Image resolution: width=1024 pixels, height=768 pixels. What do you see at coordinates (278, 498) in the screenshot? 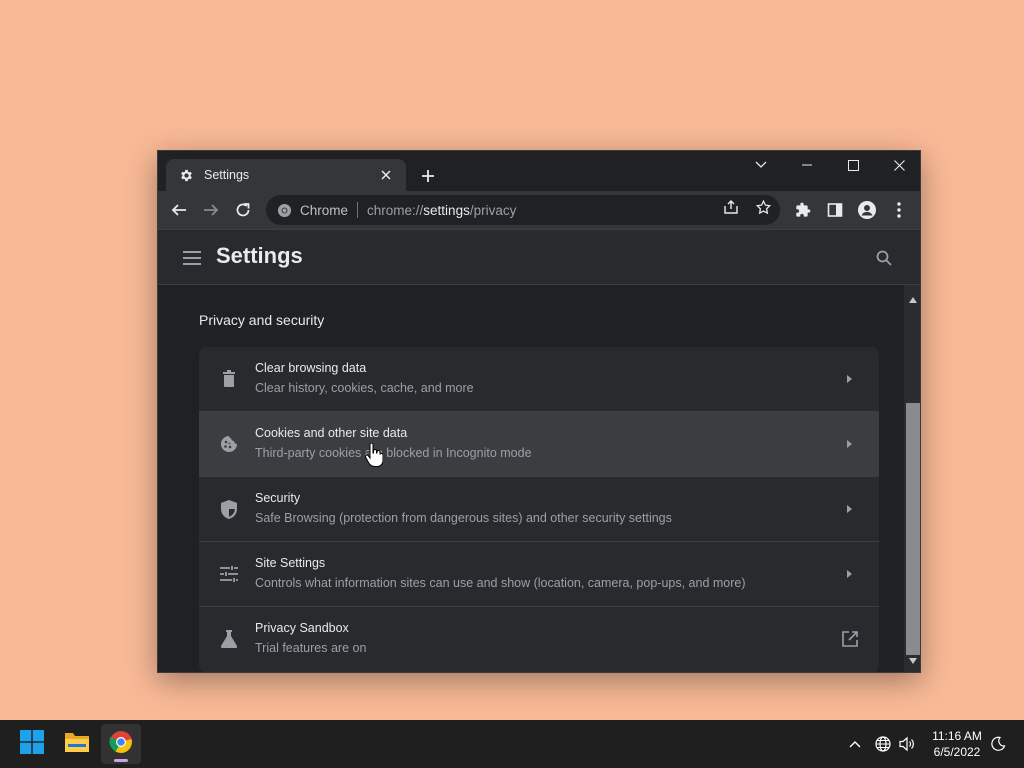
I see `row-label: Security` at bounding box center [278, 498].